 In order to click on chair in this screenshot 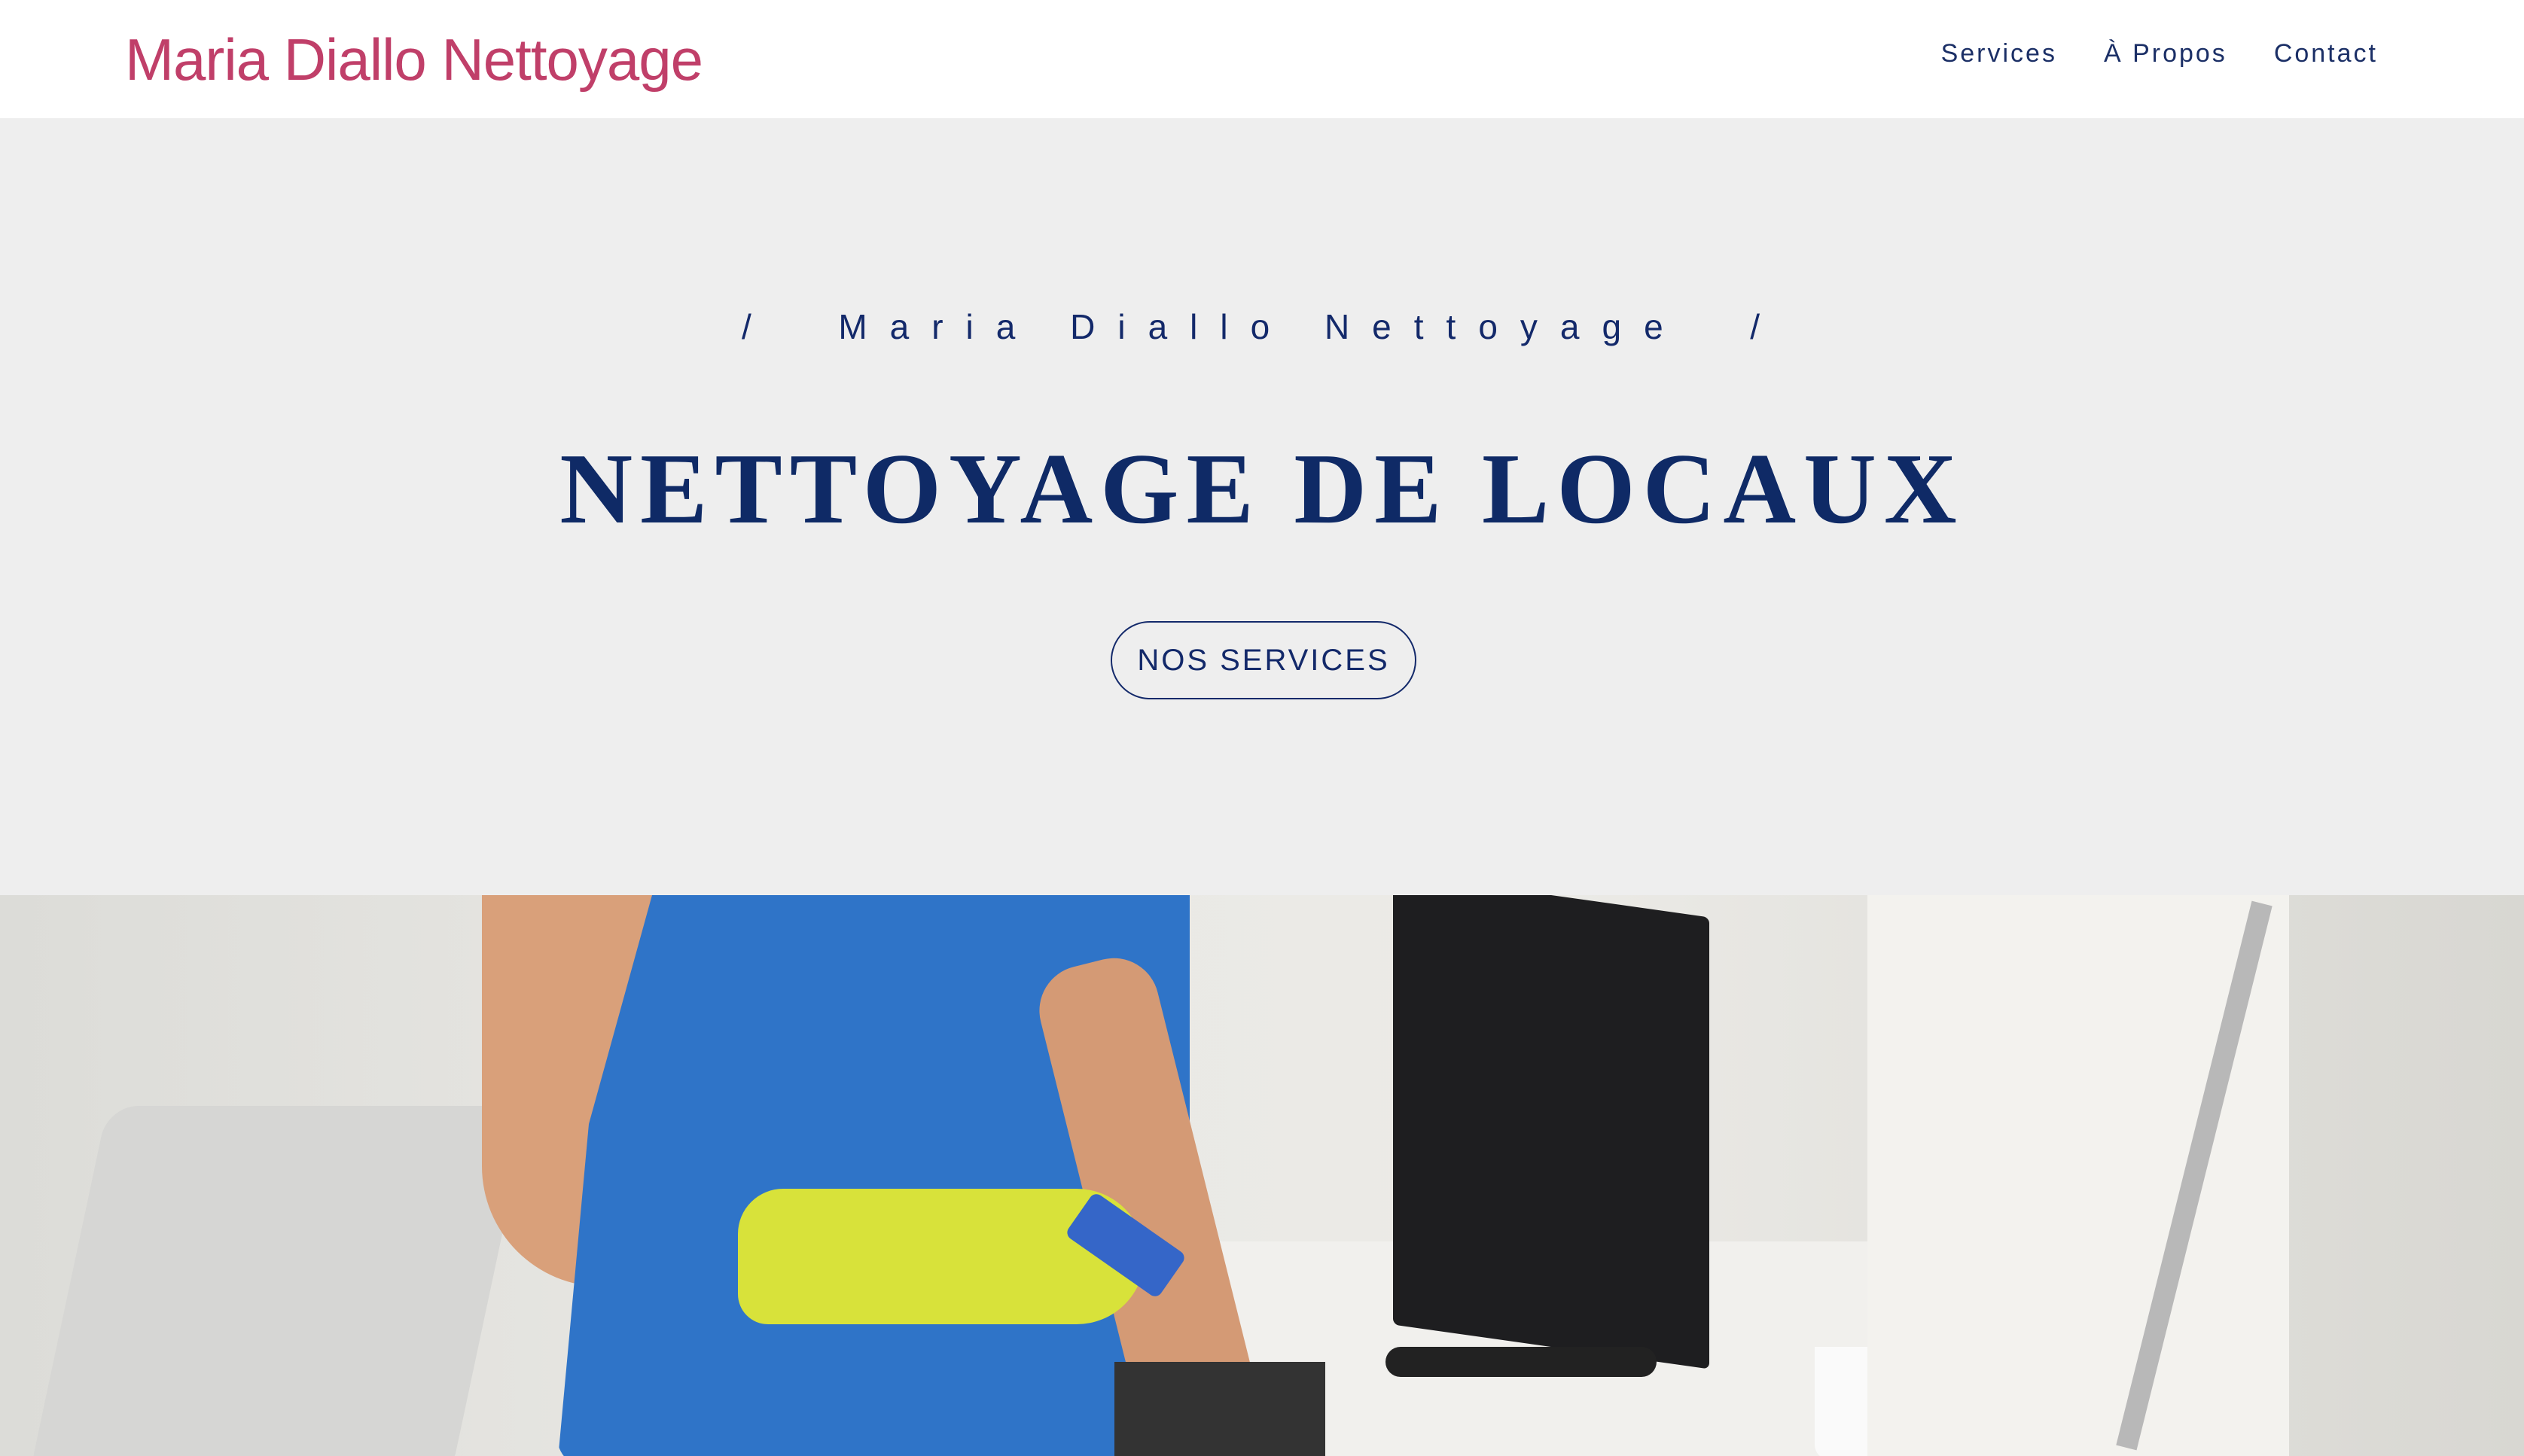, I will do `click(278, 1281)`.